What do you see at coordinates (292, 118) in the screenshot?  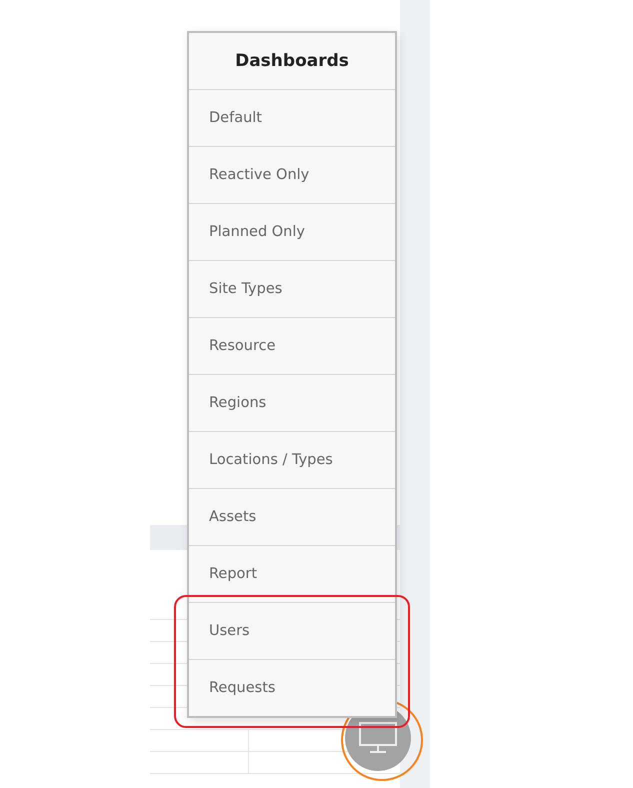 I see `menu-item: Default` at bounding box center [292, 118].